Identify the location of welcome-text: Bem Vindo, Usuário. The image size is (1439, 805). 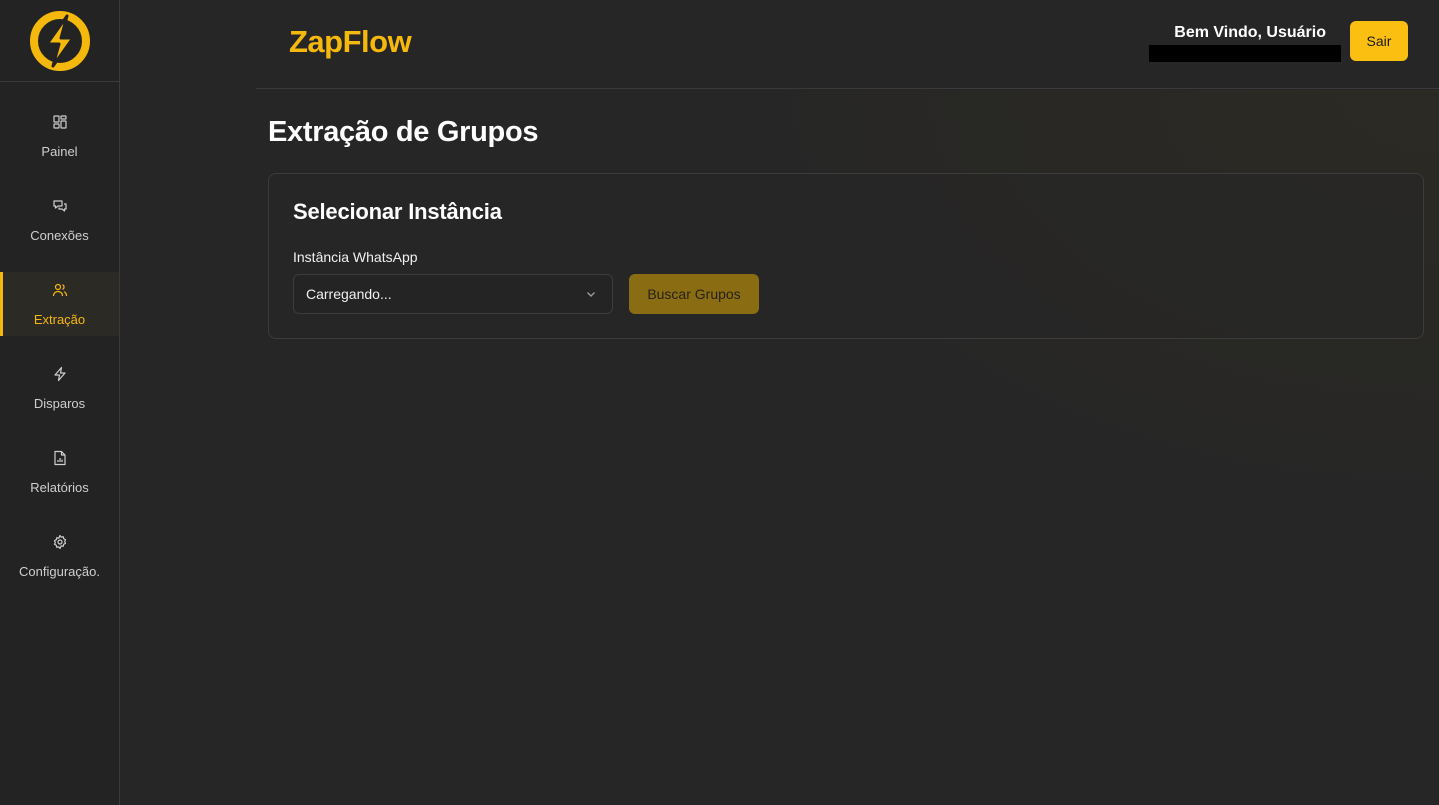
(1250, 32).